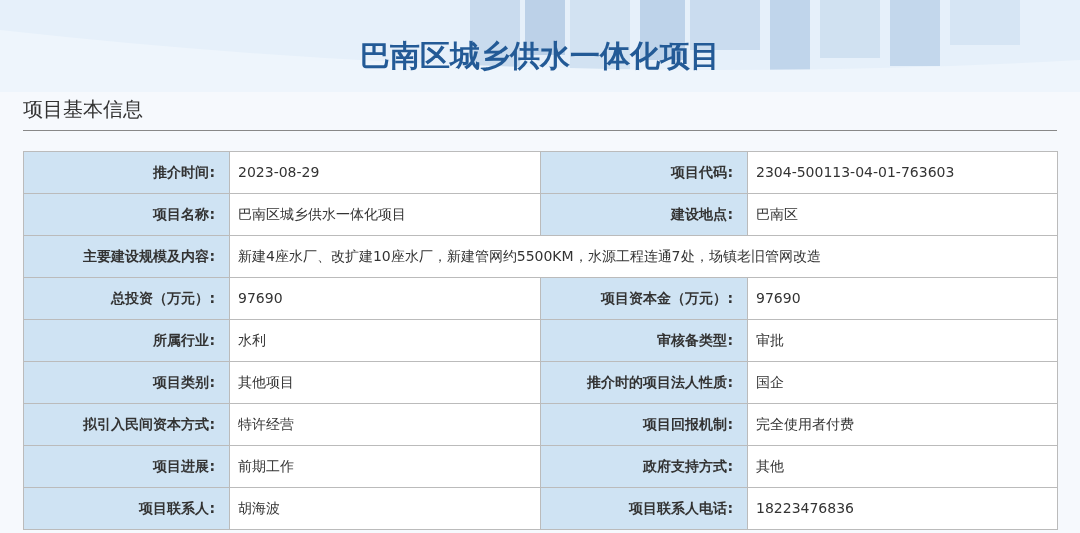  Describe the element at coordinates (126, 466) in the screenshot. I see `field-label: 项目进展:` at that location.